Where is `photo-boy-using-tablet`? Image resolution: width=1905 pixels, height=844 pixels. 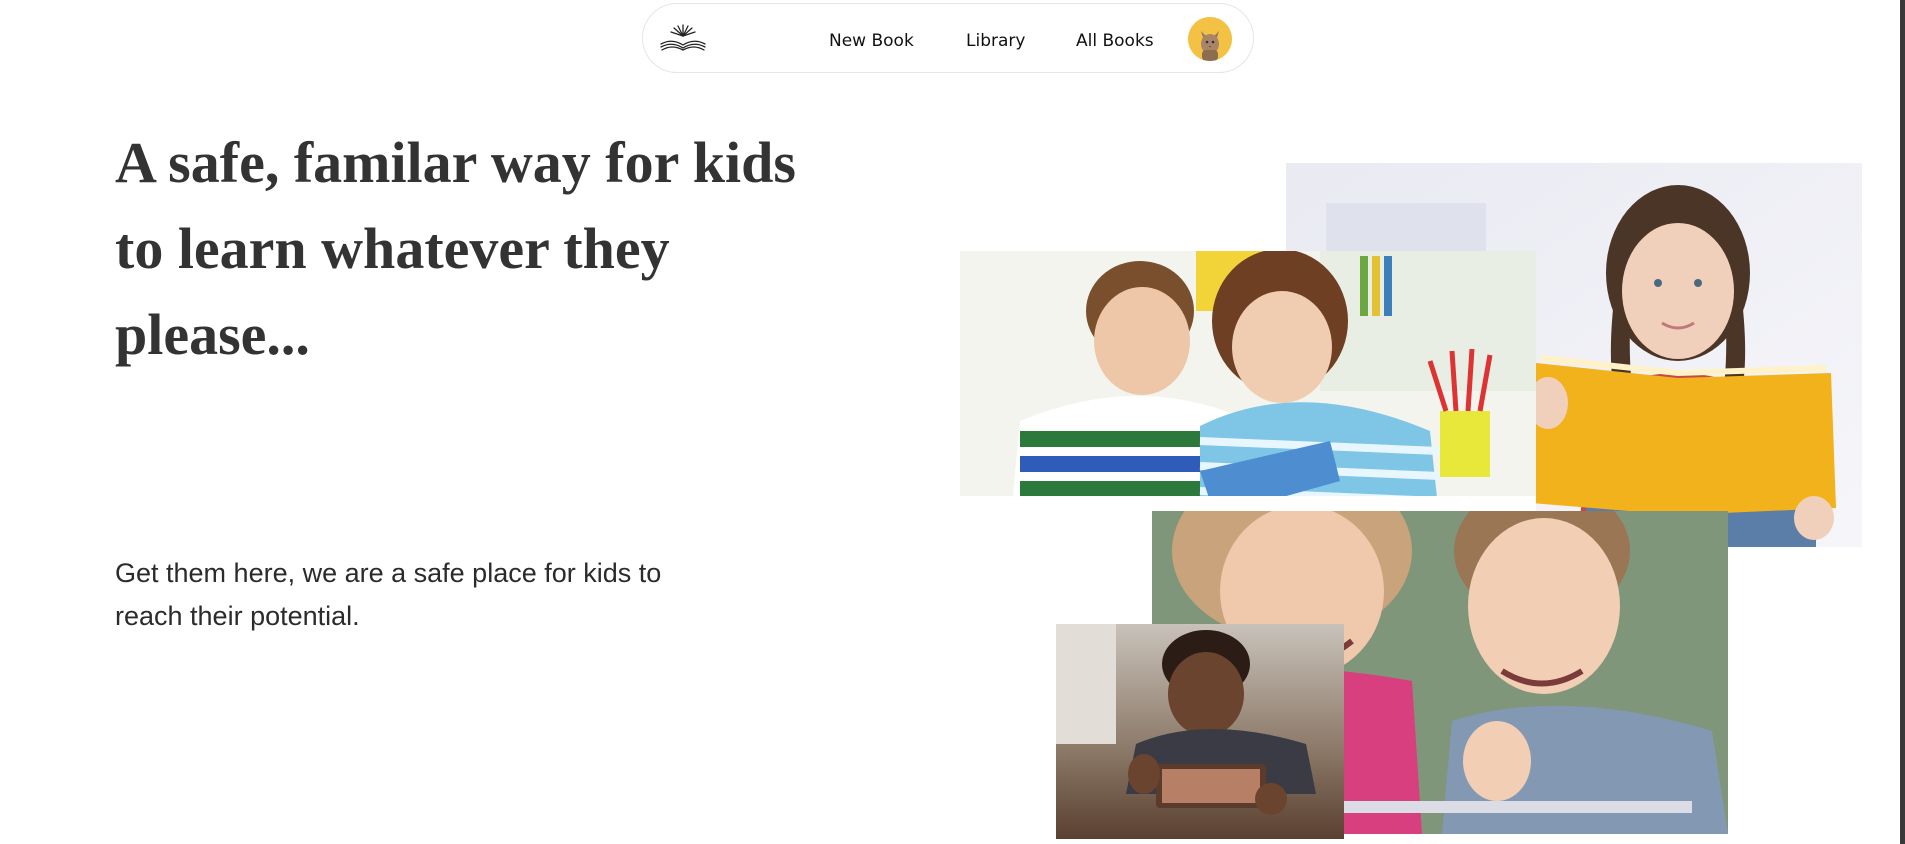
photo-boy-using-tablet is located at coordinates (1200, 731).